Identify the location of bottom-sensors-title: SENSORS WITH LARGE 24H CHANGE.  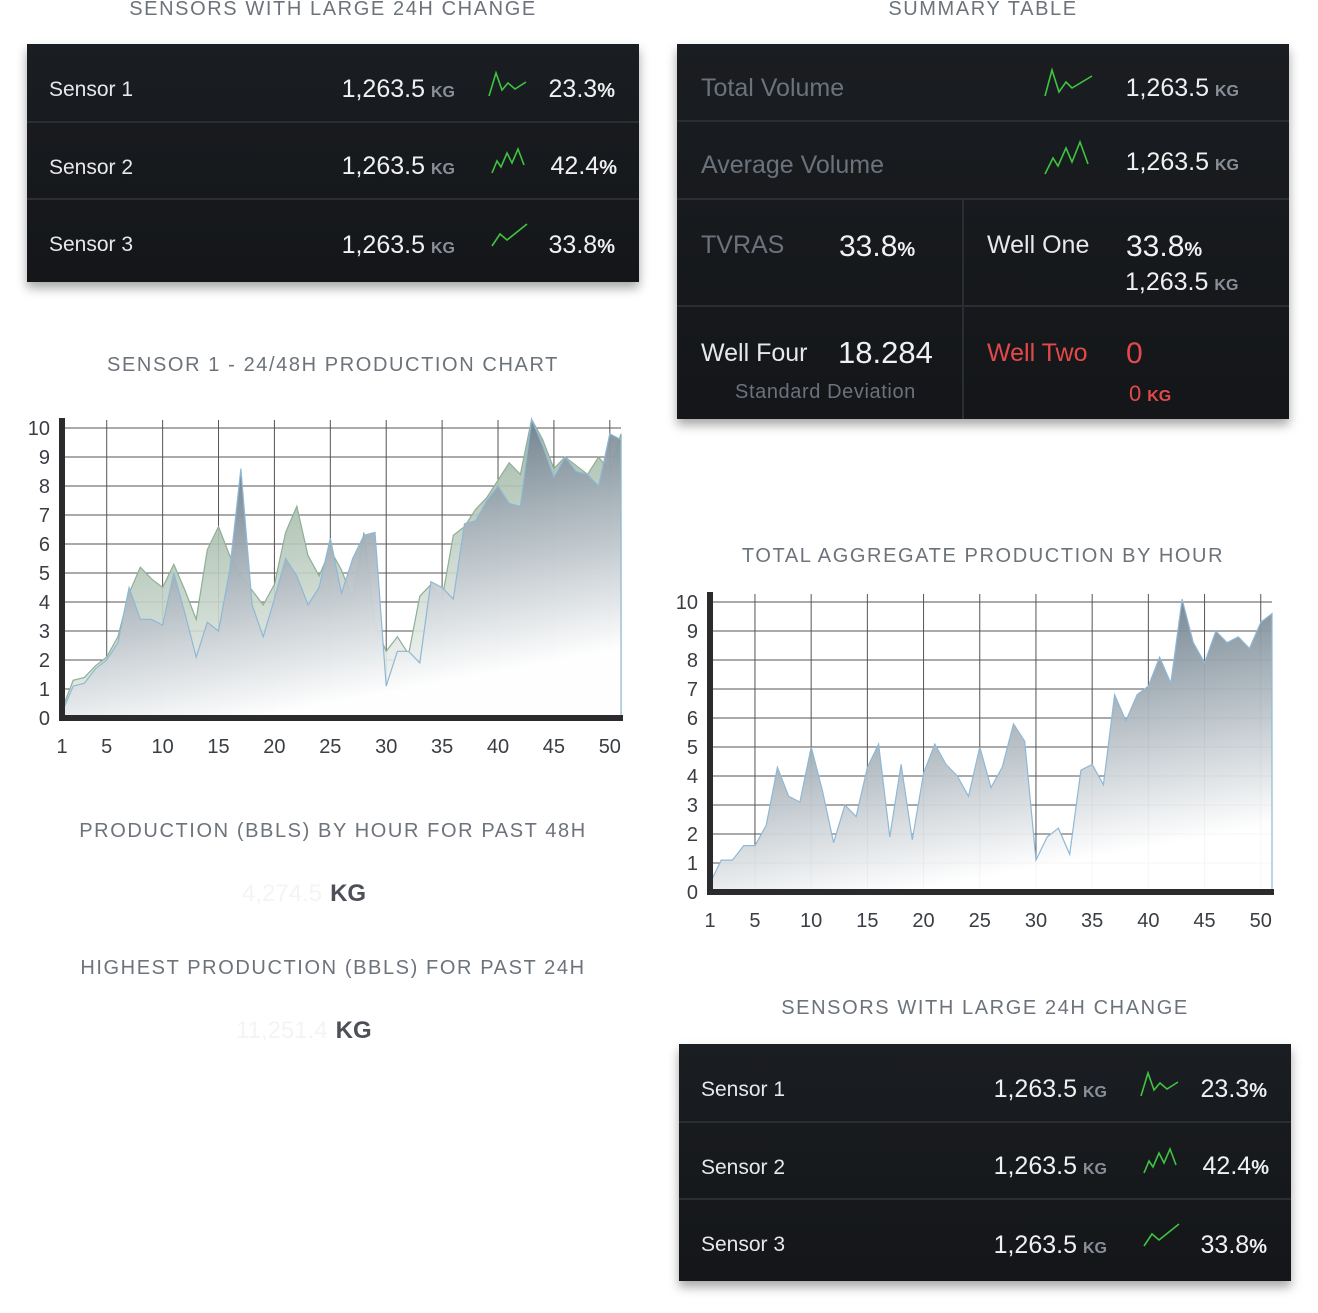
(985, 1008).